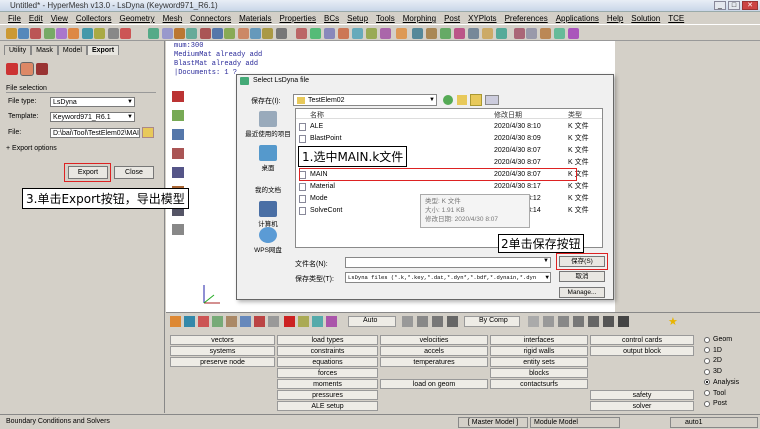  What do you see at coordinates (95, 133) in the screenshot?
I see `file-path-input: D:\bai\Tool\TestElem02\MAIN.k` at bounding box center [95, 133].